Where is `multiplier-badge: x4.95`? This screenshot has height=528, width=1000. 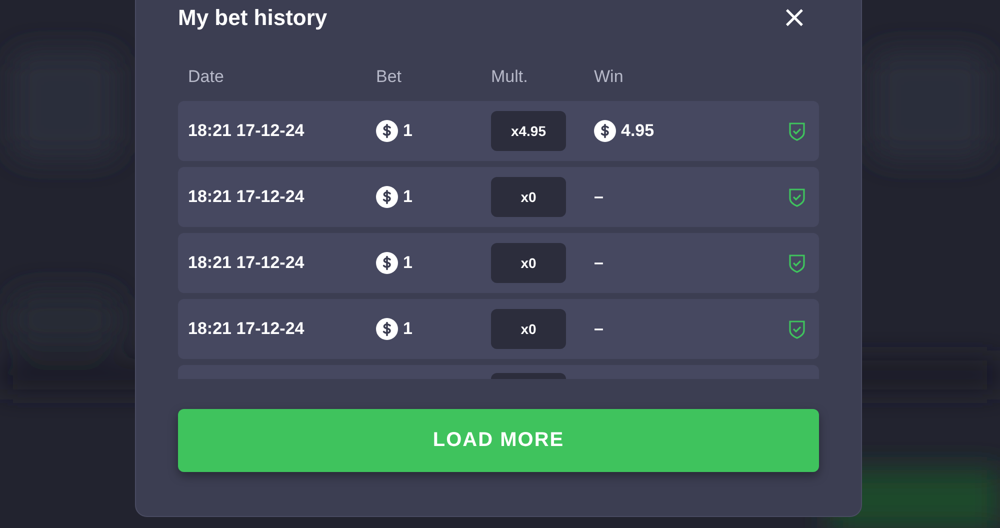
multiplier-badge: x4.95 is located at coordinates (528, 131).